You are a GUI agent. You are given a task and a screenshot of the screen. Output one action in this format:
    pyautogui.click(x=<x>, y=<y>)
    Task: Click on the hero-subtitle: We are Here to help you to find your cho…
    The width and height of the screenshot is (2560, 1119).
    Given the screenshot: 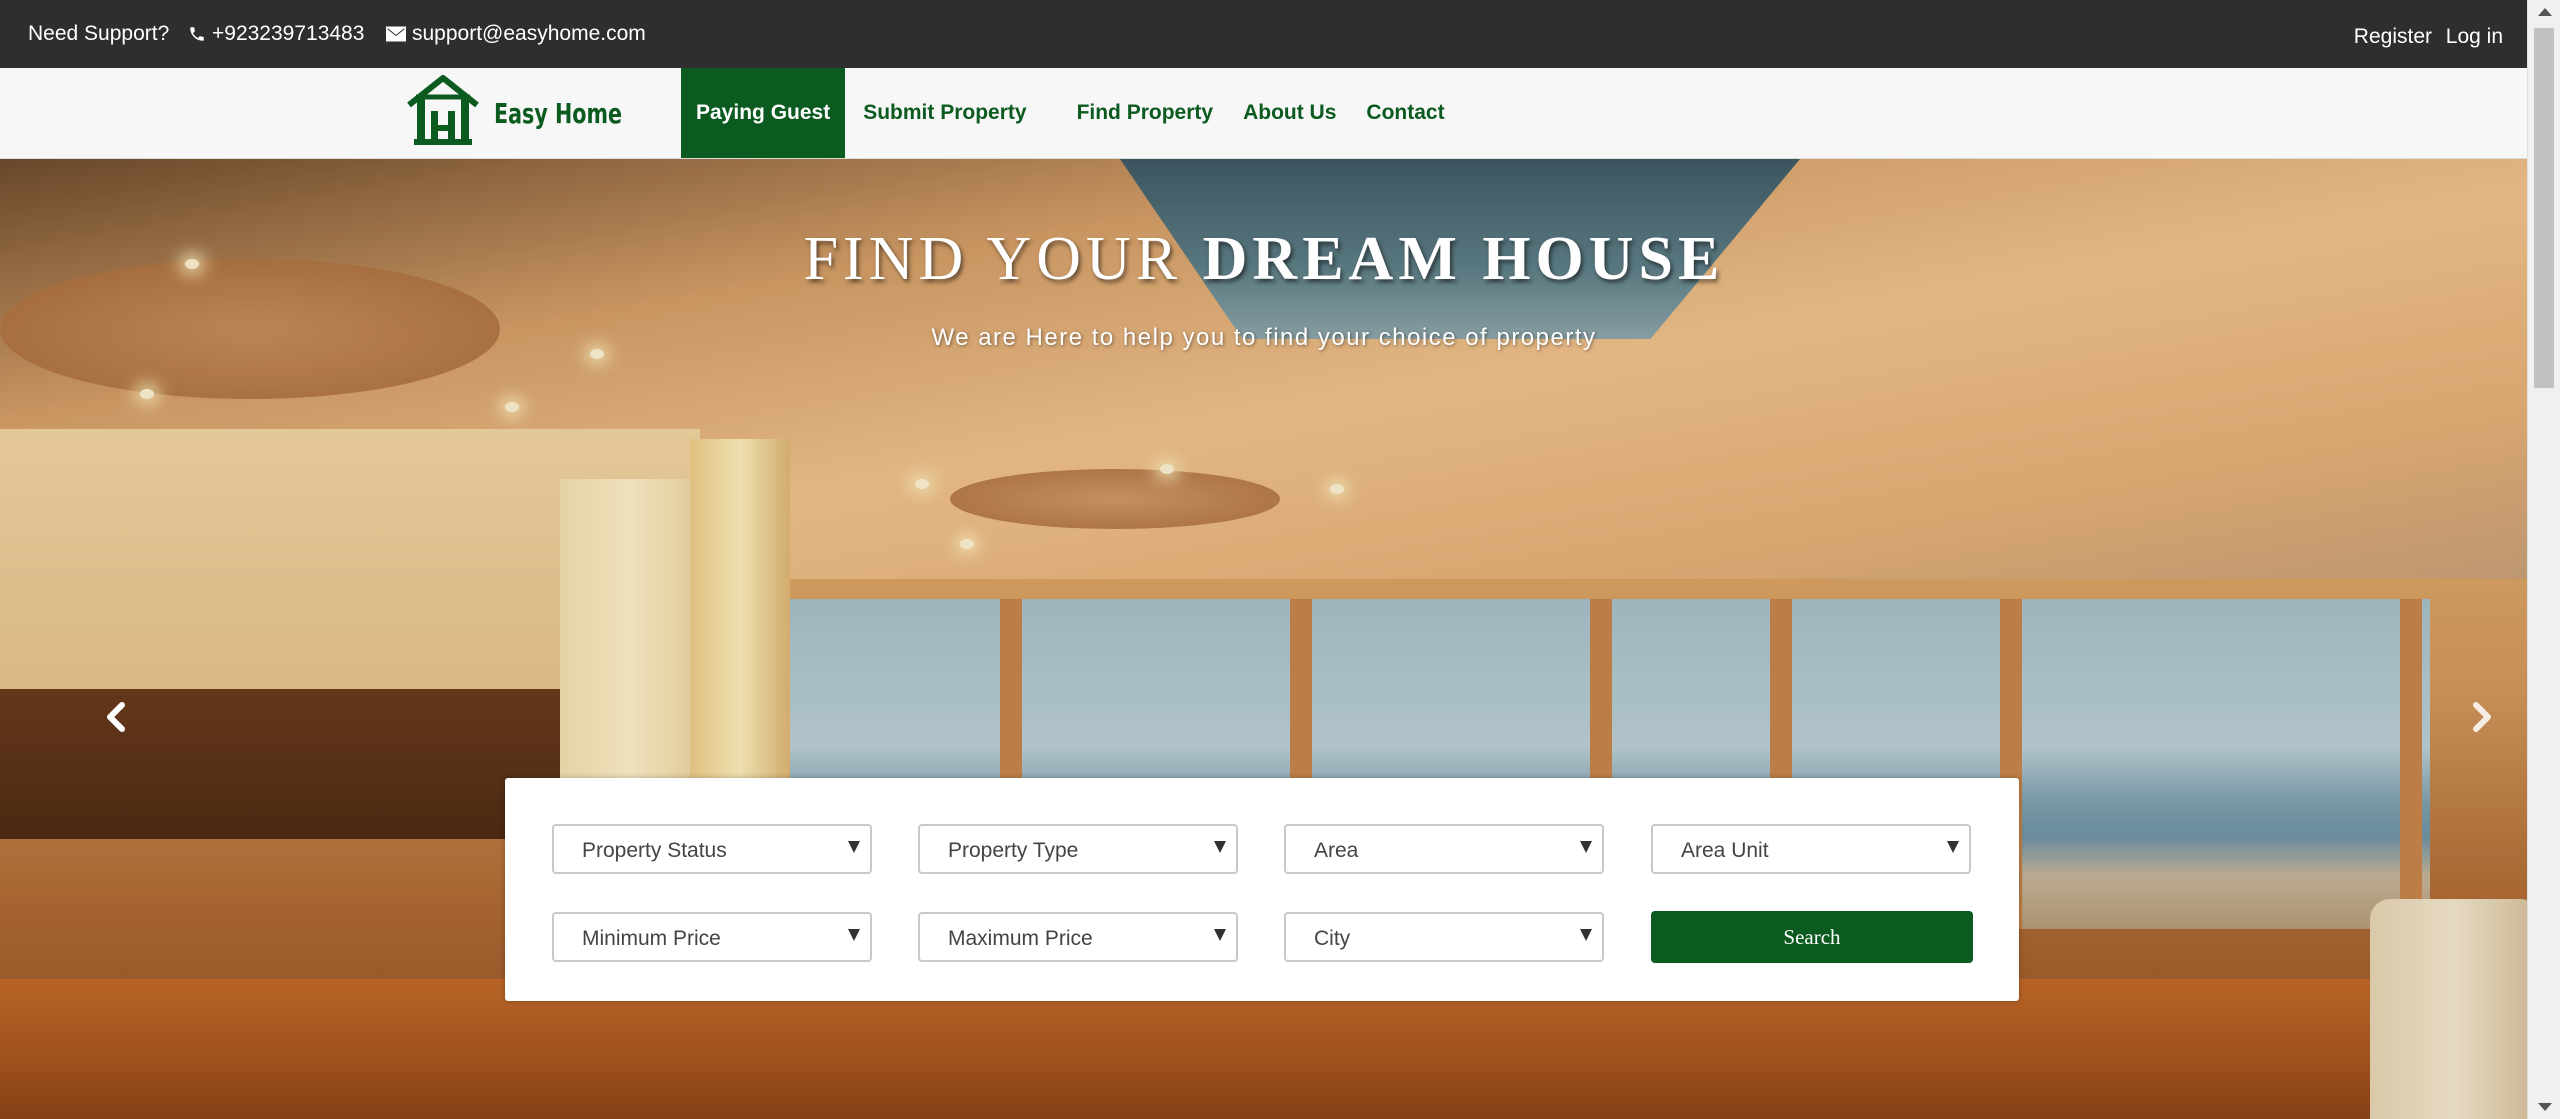 What is the action you would take?
    pyautogui.click(x=1264, y=337)
    